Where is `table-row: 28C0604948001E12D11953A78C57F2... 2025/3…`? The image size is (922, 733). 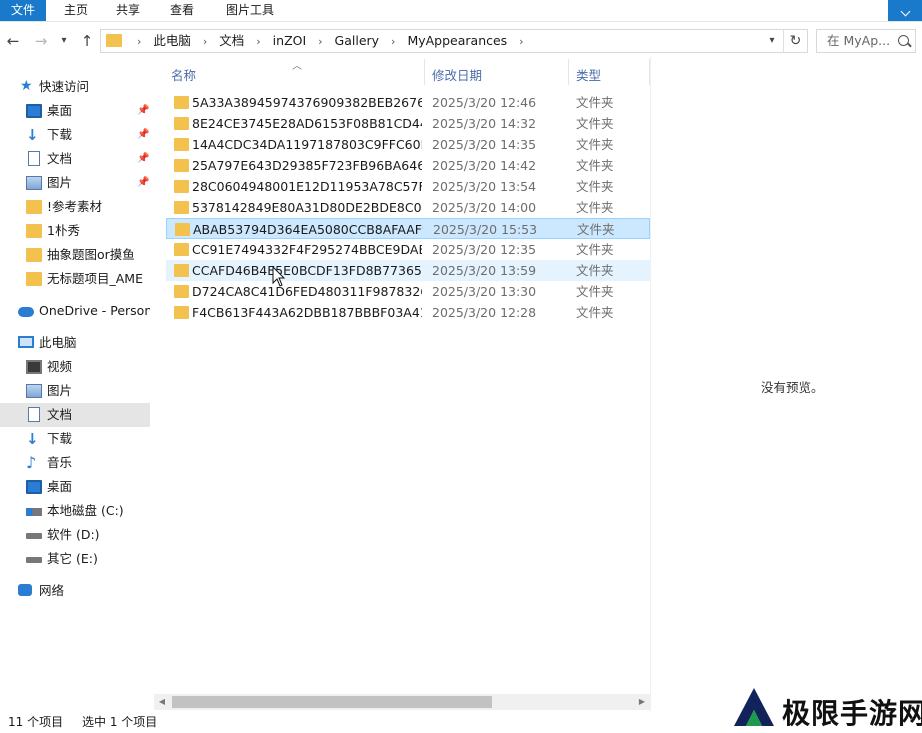
table-row: 28C0604948001E12D11953A78C57F2... 2025/3… is located at coordinates (408, 186).